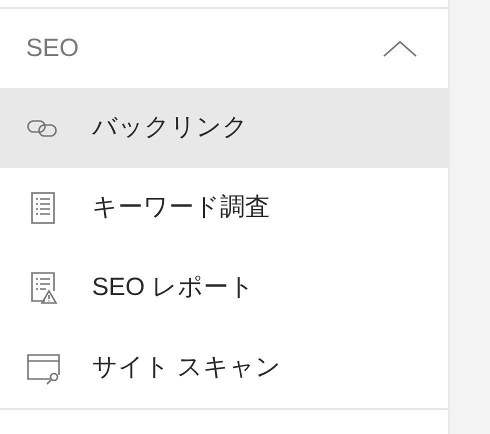  I want to click on chevron-icon, so click(400, 49).